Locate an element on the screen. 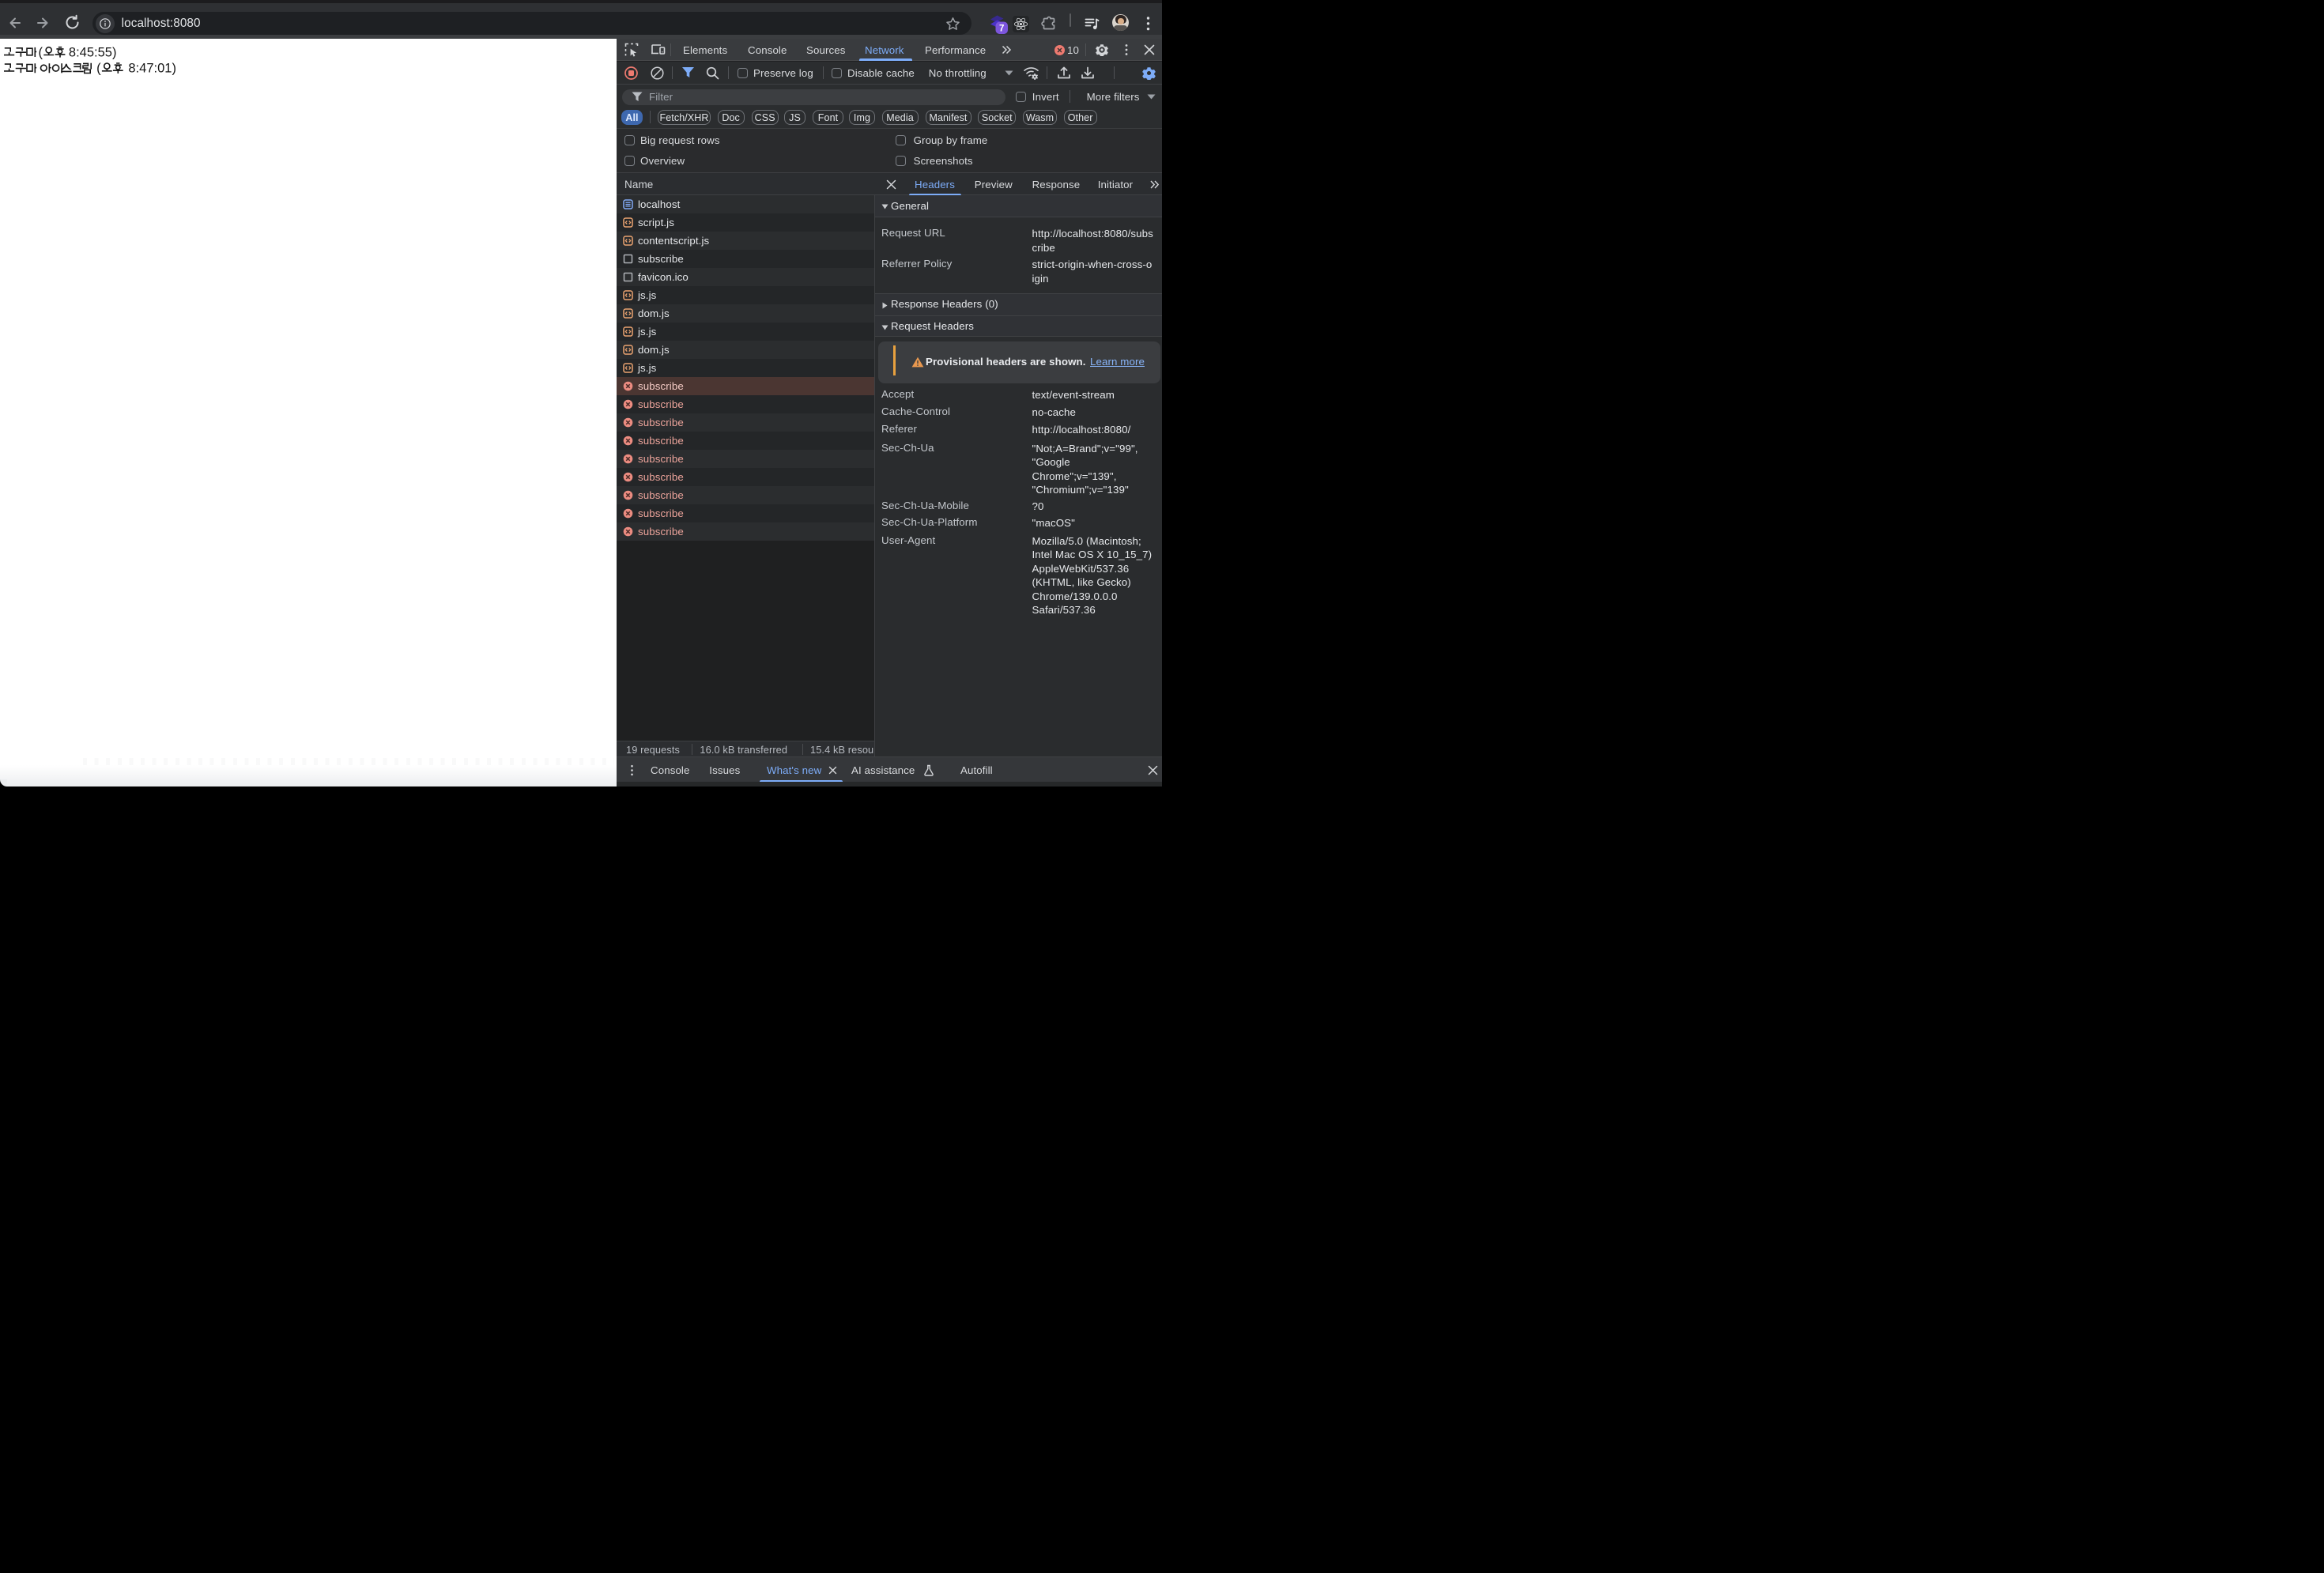  svg-text: 8:47:01) is located at coordinates (152, 69).